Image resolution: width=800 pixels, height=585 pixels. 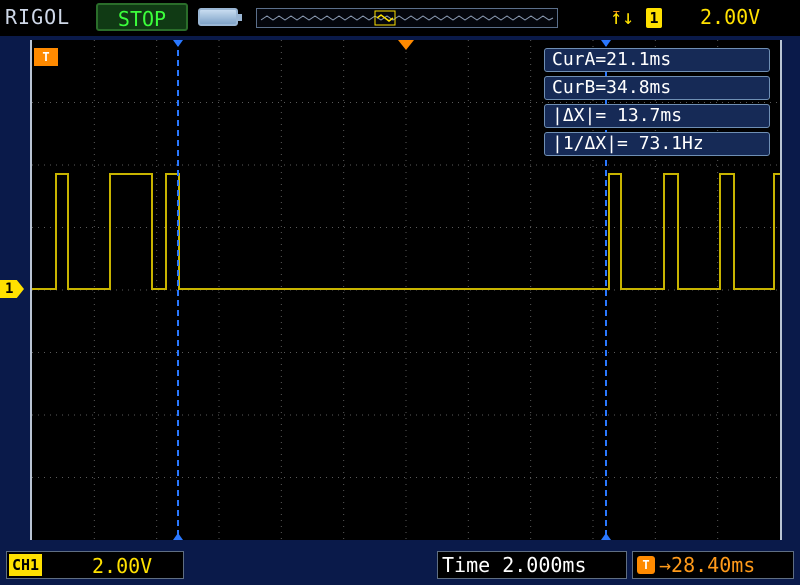 I want to click on top-status-bar: RIGOL STOP T ↑↓ 1 2.00V, so click(x=400, y=18).